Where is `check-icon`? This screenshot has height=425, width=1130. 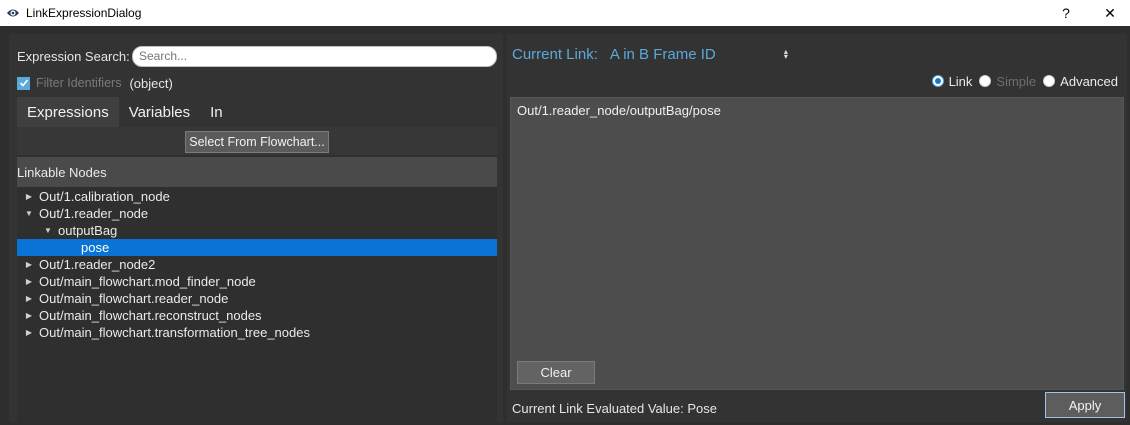 check-icon is located at coordinates (23, 83).